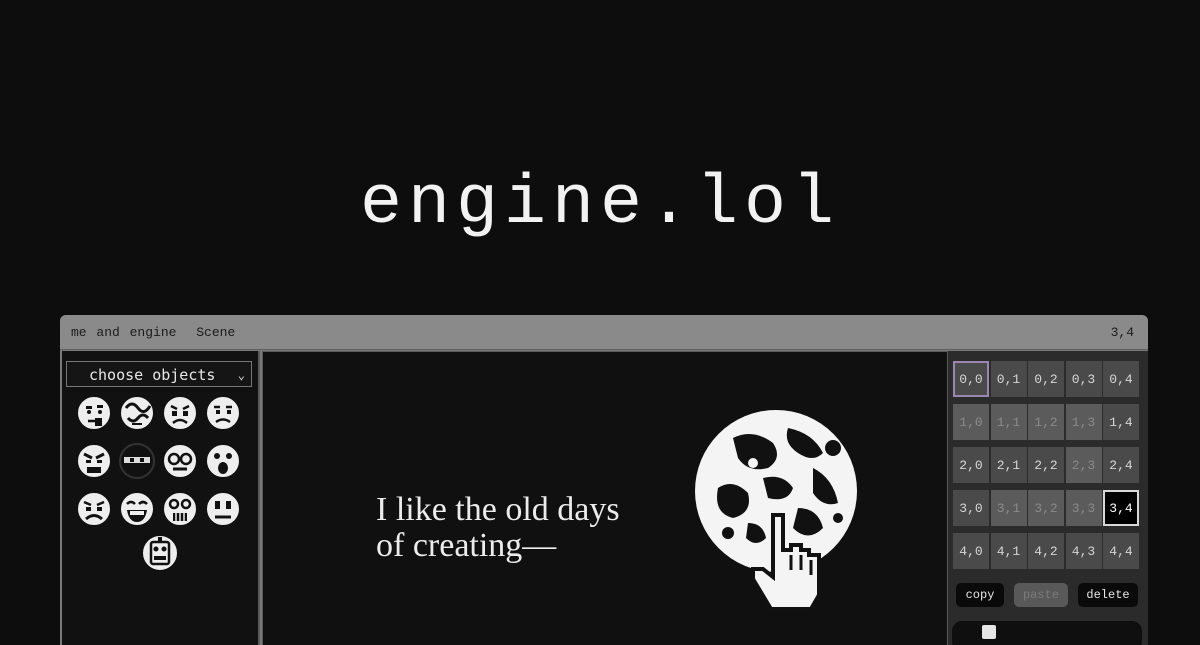 The width and height of the screenshot is (1200, 645). What do you see at coordinates (1121, 465) in the screenshot?
I see `scene-cell-2-4: 2,4` at bounding box center [1121, 465].